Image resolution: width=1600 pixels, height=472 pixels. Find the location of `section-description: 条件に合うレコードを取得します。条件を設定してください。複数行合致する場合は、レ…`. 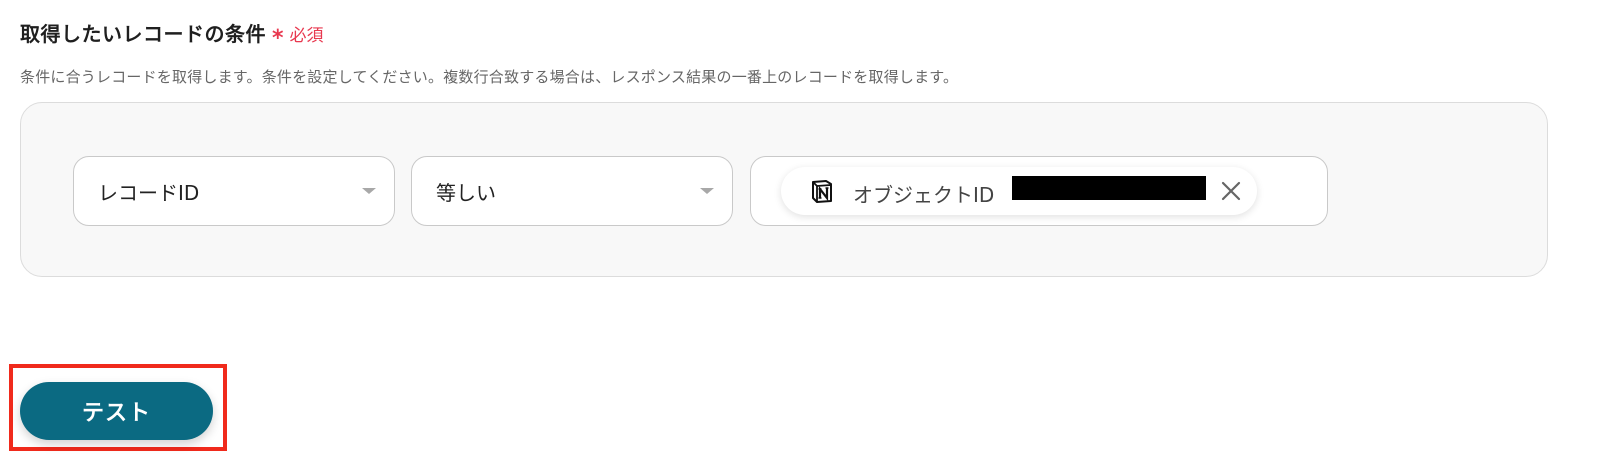

section-description: 条件に合うレコードを取得します。条件を設定してください。複数行合致する場合は、レ… is located at coordinates (489, 77).